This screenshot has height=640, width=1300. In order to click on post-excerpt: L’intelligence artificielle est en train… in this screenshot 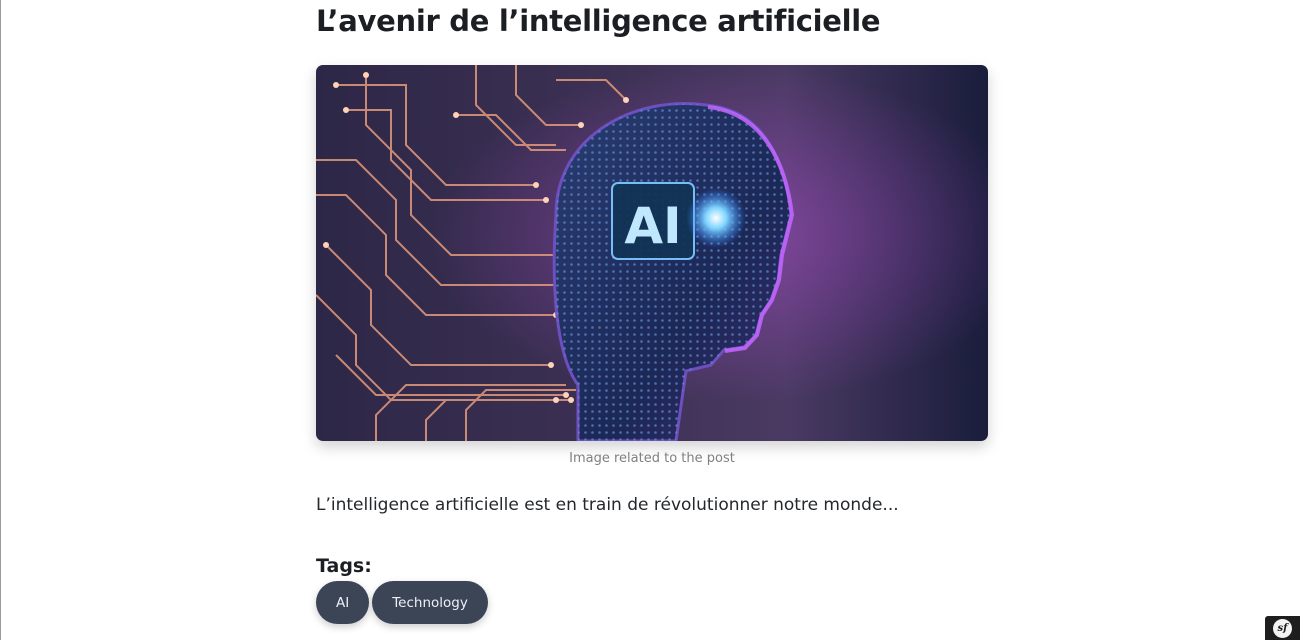, I will do `click(607, 505)`.